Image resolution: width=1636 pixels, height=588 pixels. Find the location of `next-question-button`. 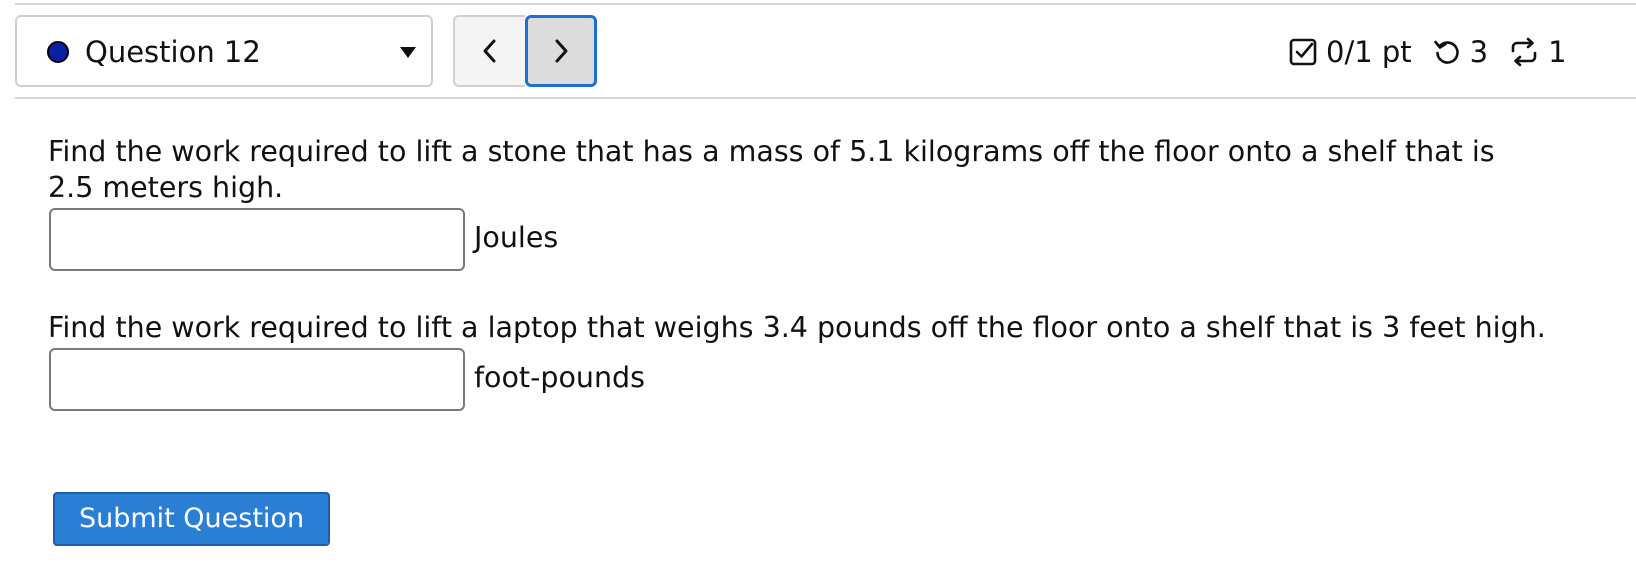

next-question-button is located at coordinates (561, 51).